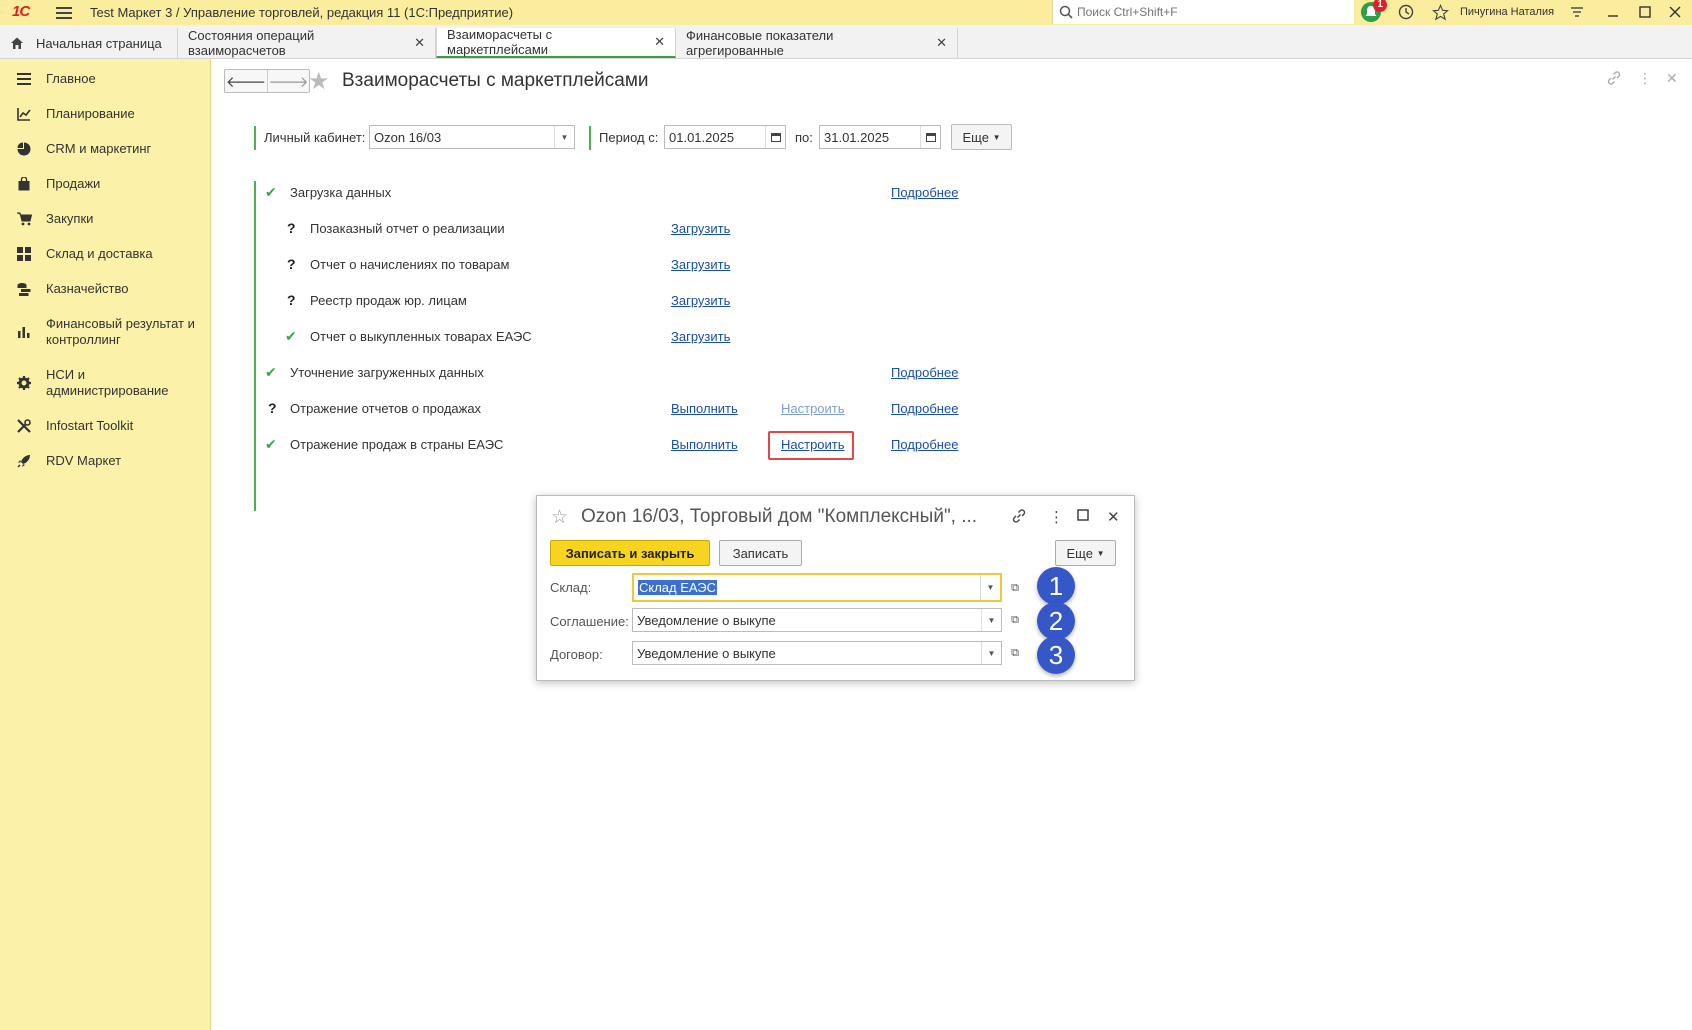  Describe the element at coordinates (1507, 12) in the screenshot. I see `user-name: Пичугина Наталия` at that location.